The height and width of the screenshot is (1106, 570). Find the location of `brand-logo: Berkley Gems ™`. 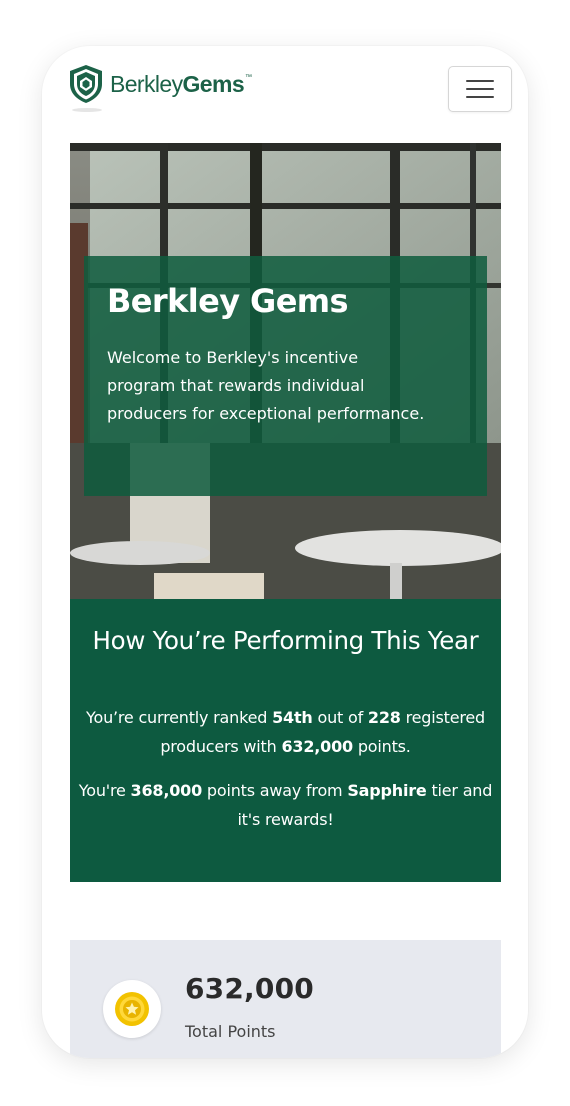

brand-logo: Berkley Gems ™ is located at coordinates (160, 84).